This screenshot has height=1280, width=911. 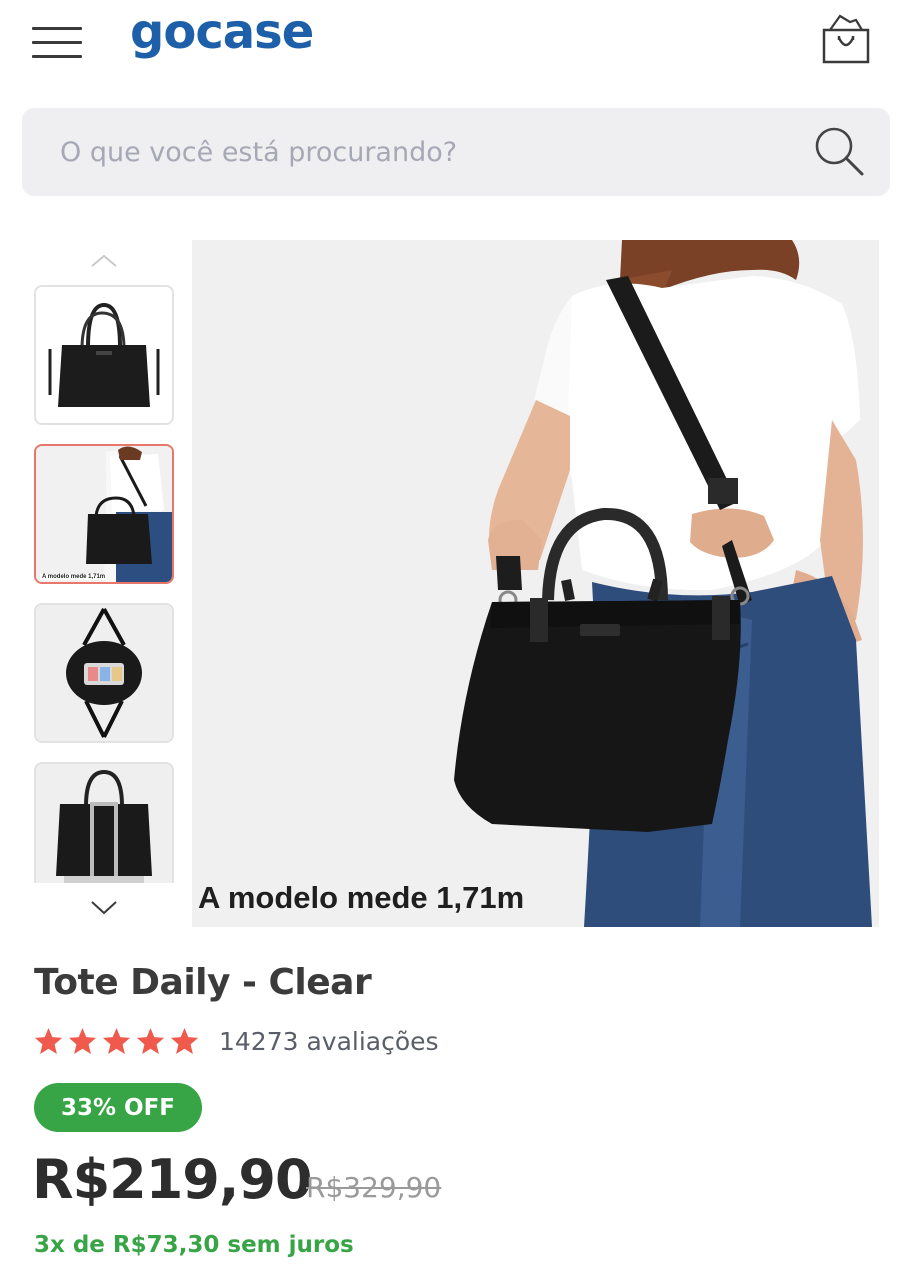 I want to click on old-price: R$329,90, so click(x=374, y=1187).